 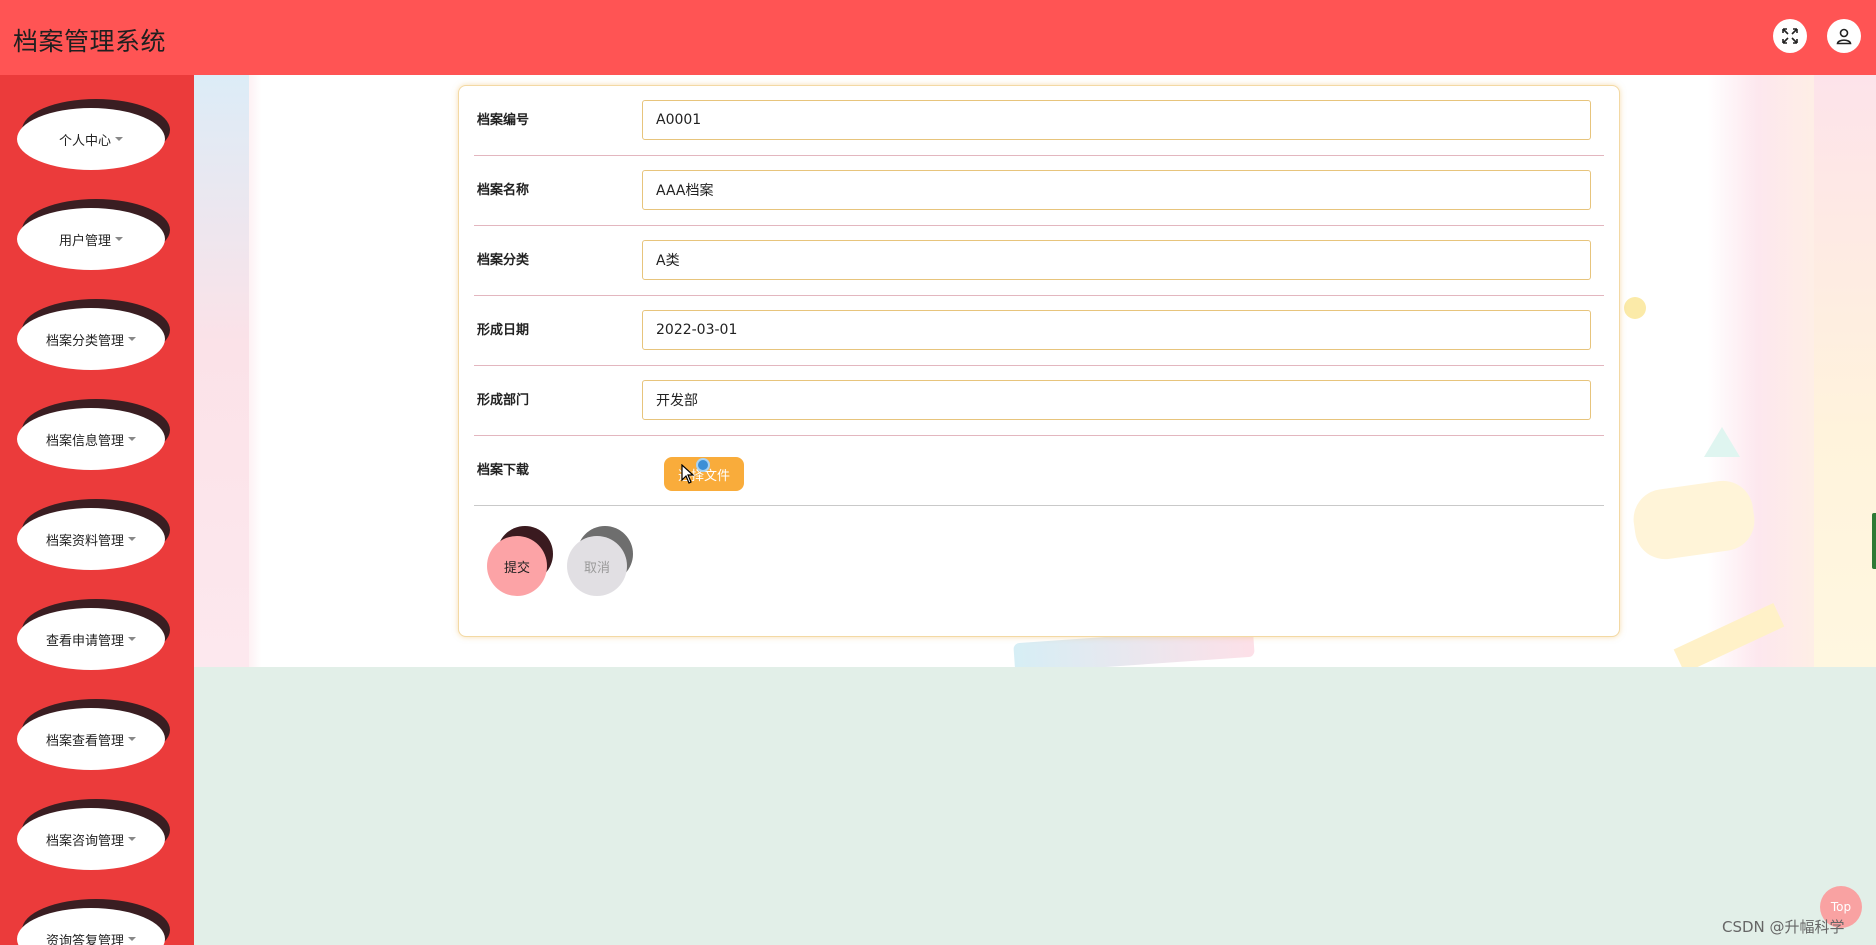 I want to click on user-button, so click(x=1844, y=36).